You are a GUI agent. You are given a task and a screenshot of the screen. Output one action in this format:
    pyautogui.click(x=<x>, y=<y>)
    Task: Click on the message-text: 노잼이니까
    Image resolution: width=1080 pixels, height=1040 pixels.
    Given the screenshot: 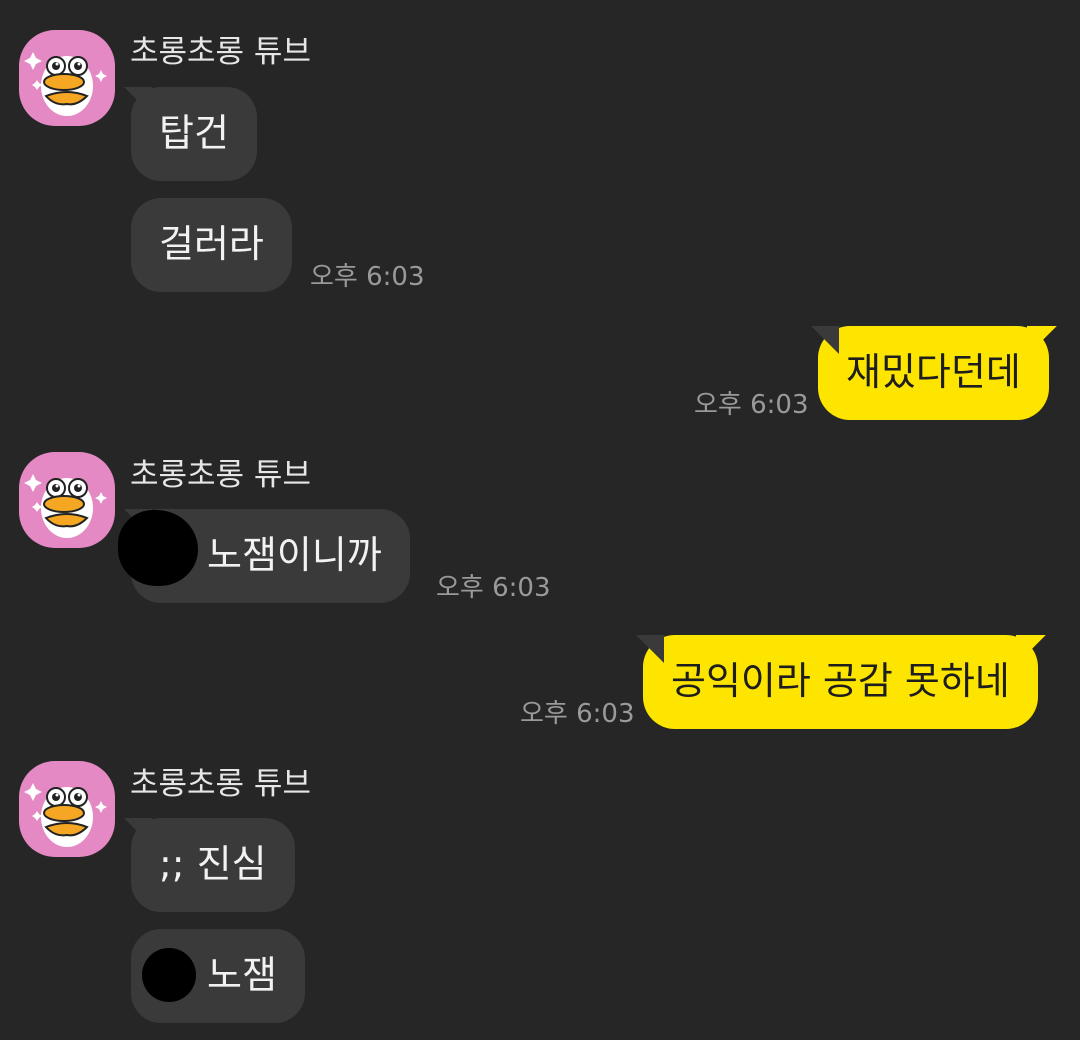 What is the action you would take?
    pyautogui.click(x=294, y=555)
    